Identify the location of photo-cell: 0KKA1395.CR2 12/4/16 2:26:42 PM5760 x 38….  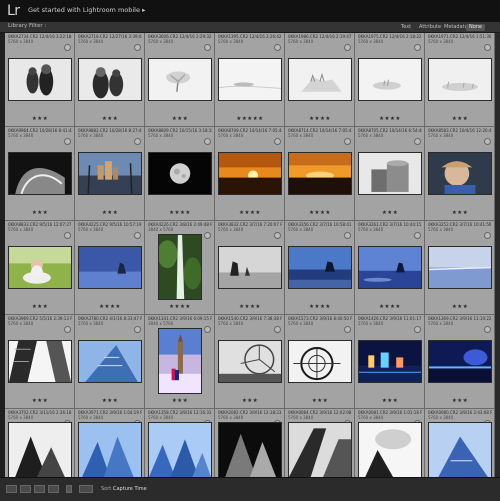
(250, 80).